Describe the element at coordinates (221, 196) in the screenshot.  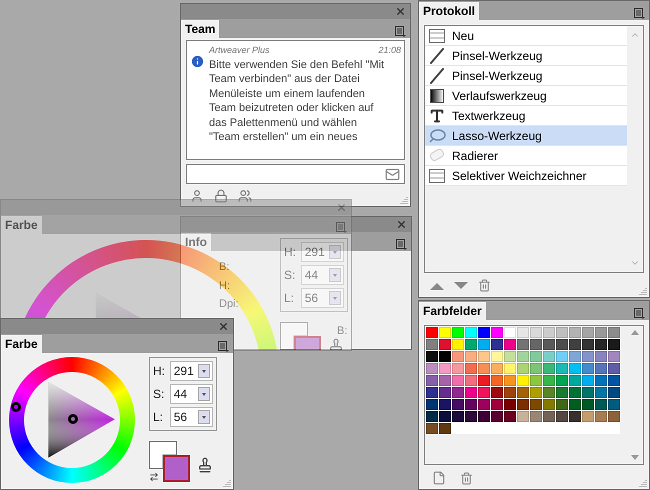
I see `lock-icon` at that location.